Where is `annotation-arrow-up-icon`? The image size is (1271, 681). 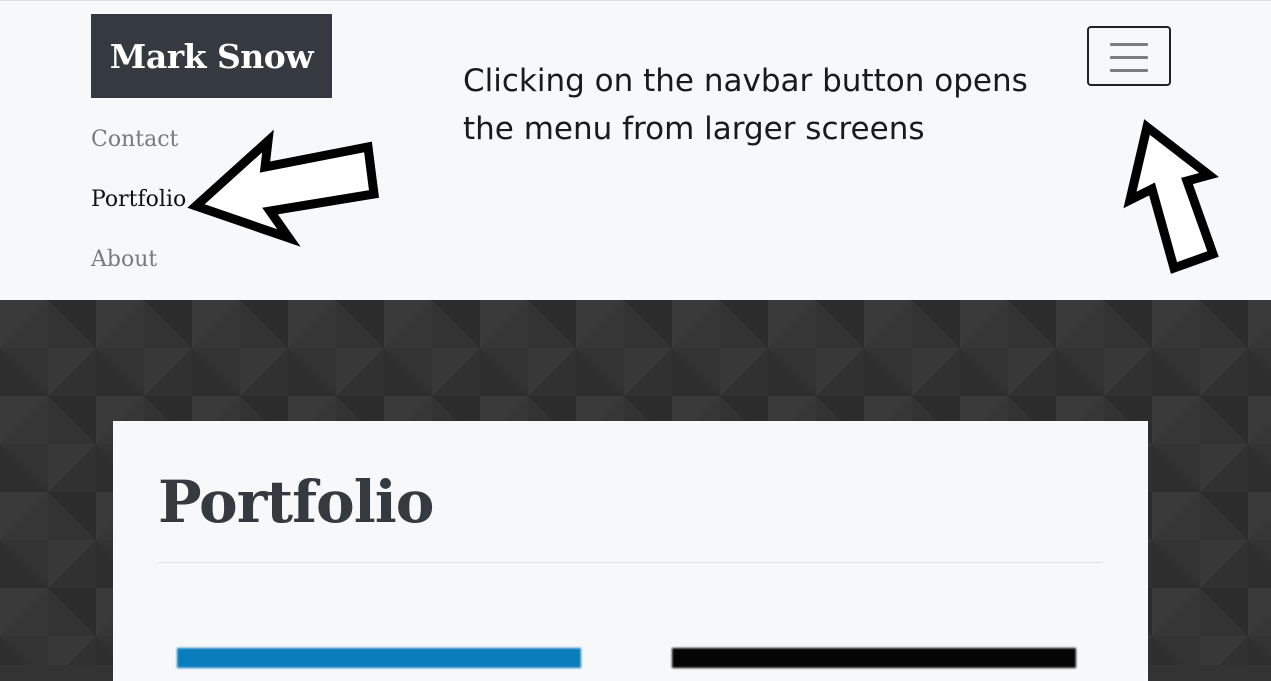
annotation-arrow-up-icon is located at coordinates (1171, 196).